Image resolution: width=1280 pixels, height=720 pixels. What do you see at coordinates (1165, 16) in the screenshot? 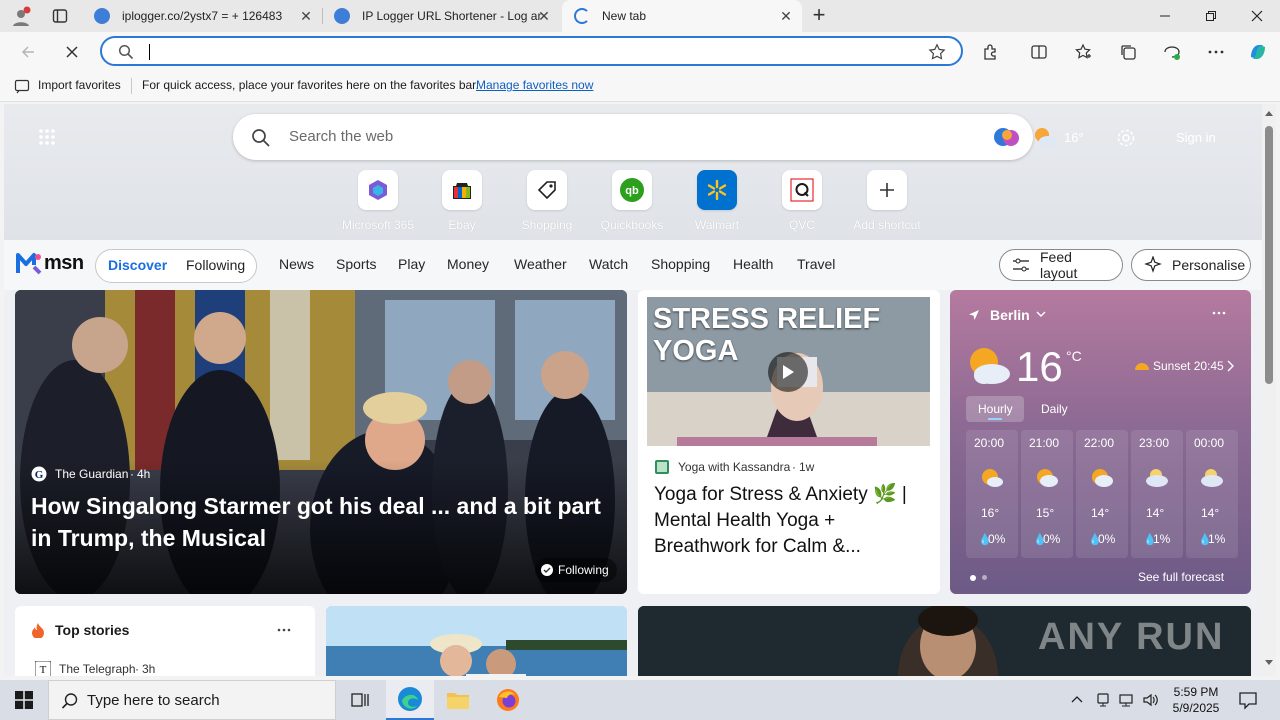
I see `minimize-button` at bounding box center [1165, 16].